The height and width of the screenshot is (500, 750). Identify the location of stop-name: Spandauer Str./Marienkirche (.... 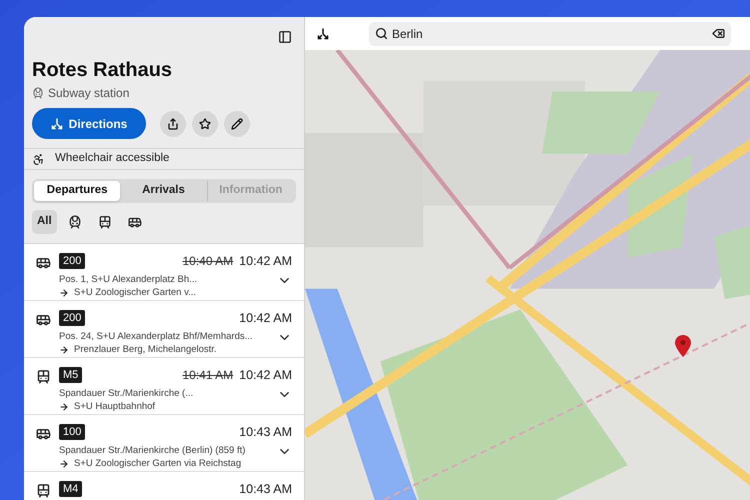
(126, 394).